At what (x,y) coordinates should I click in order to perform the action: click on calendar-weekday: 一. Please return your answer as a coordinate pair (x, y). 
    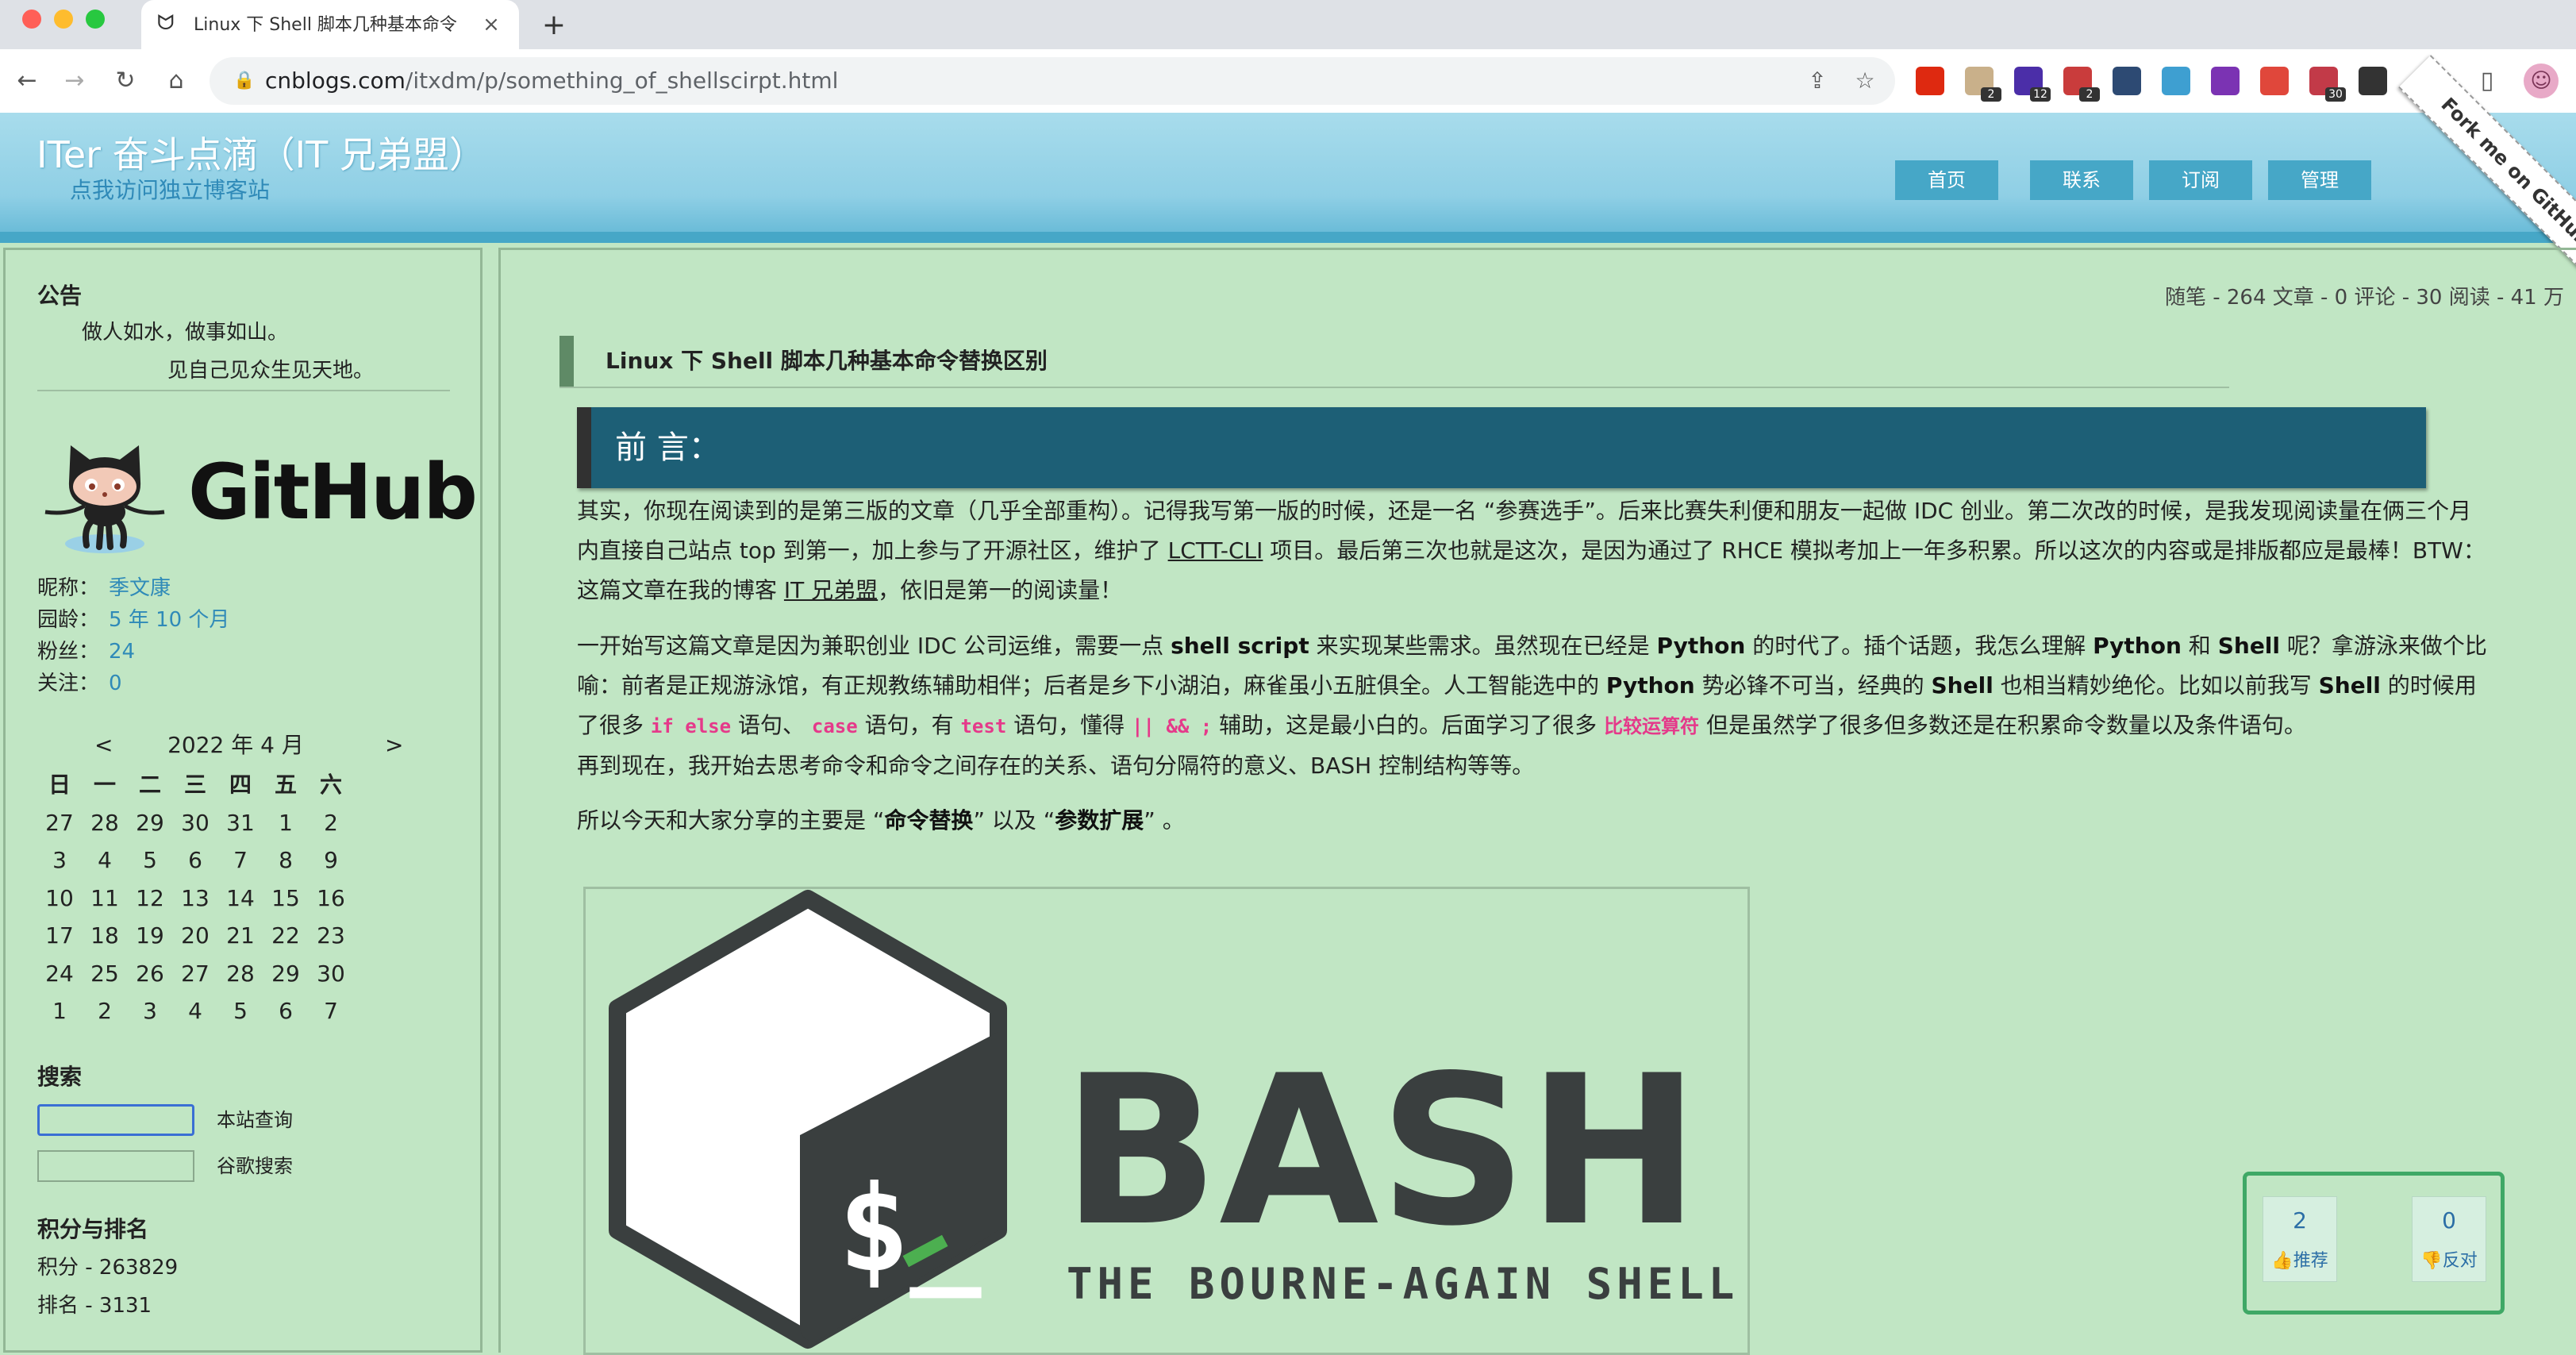
    Looking at the image, I should click on (104, 785).